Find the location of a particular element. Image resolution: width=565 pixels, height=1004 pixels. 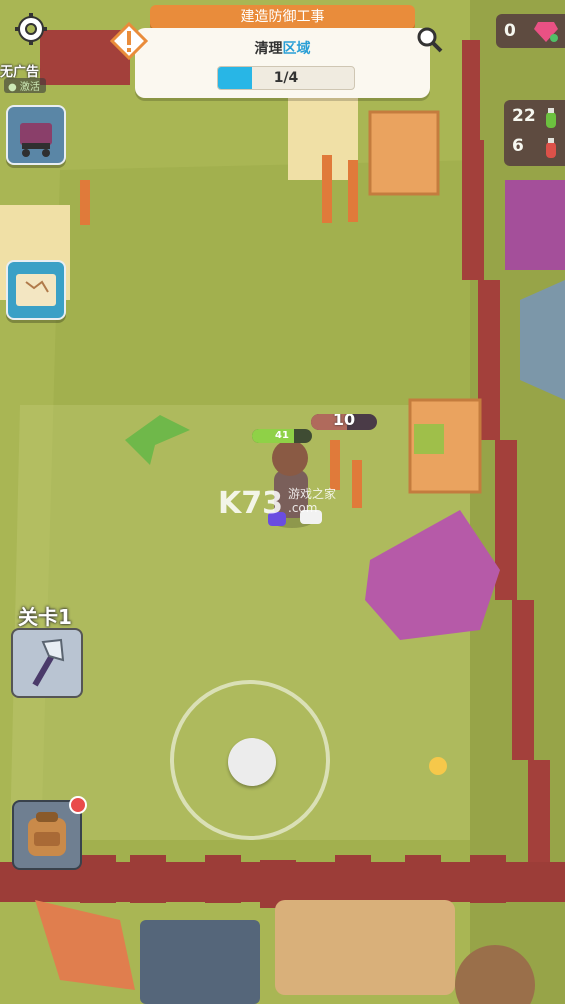

shop-cart-button is located at coordinates (36, 135).